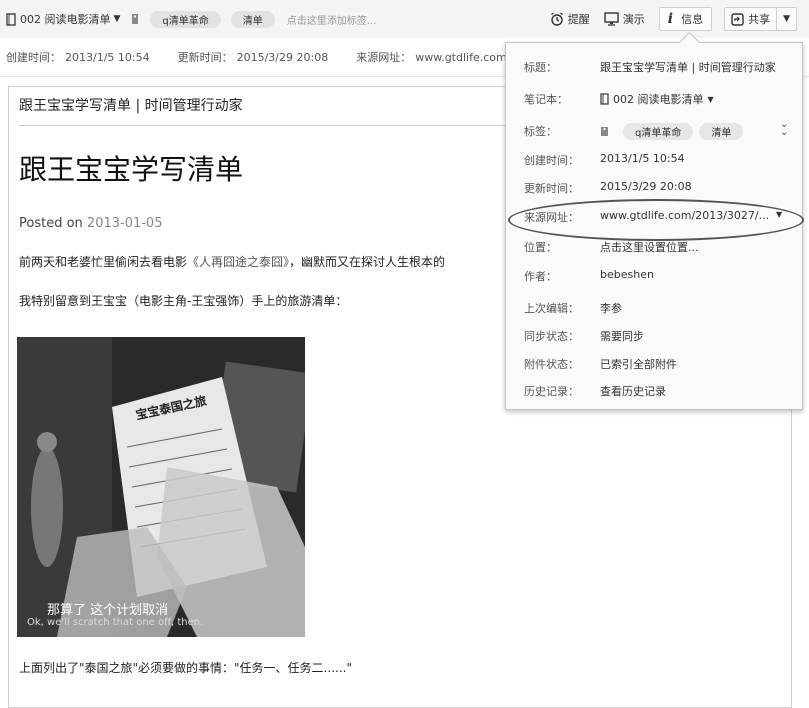 The width and height of the screenshot is (809, 708). I want to click on presentation-icon, so click(611, 19).